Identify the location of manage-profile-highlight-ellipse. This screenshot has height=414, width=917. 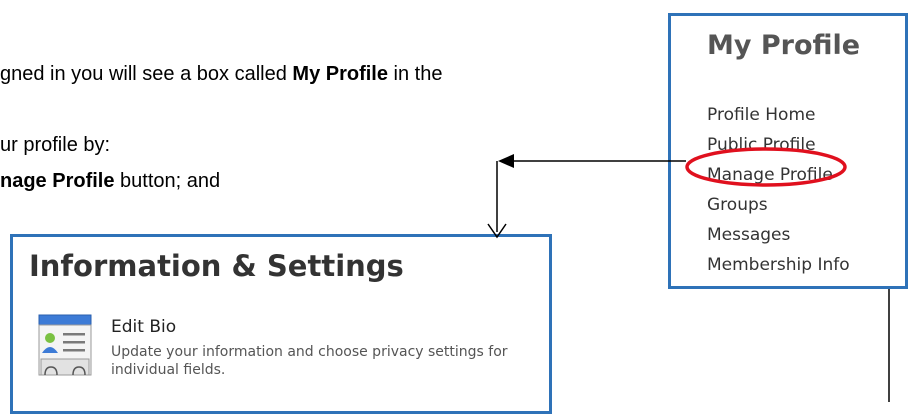
(766, 167).